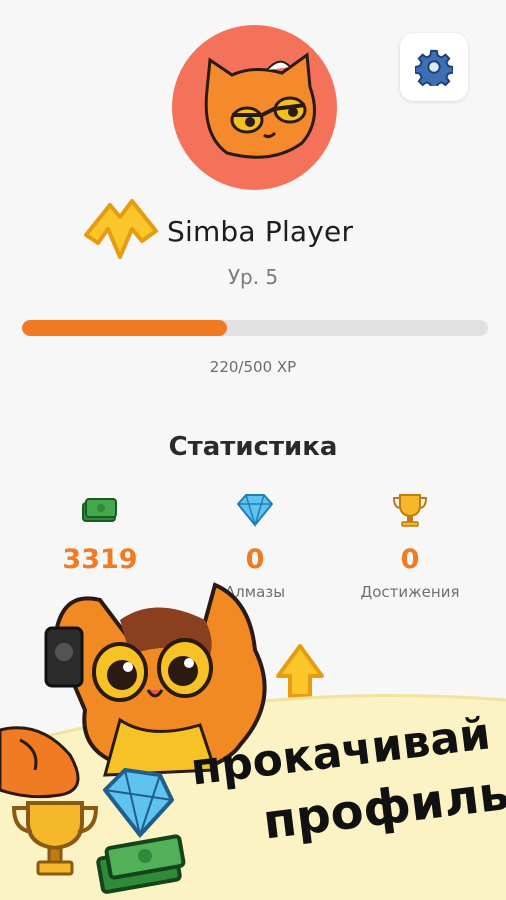  What do you see at coordinates (260, 231) in the screenshot?
I see `player-name: Simba Player` at bounding box center [260, 231].